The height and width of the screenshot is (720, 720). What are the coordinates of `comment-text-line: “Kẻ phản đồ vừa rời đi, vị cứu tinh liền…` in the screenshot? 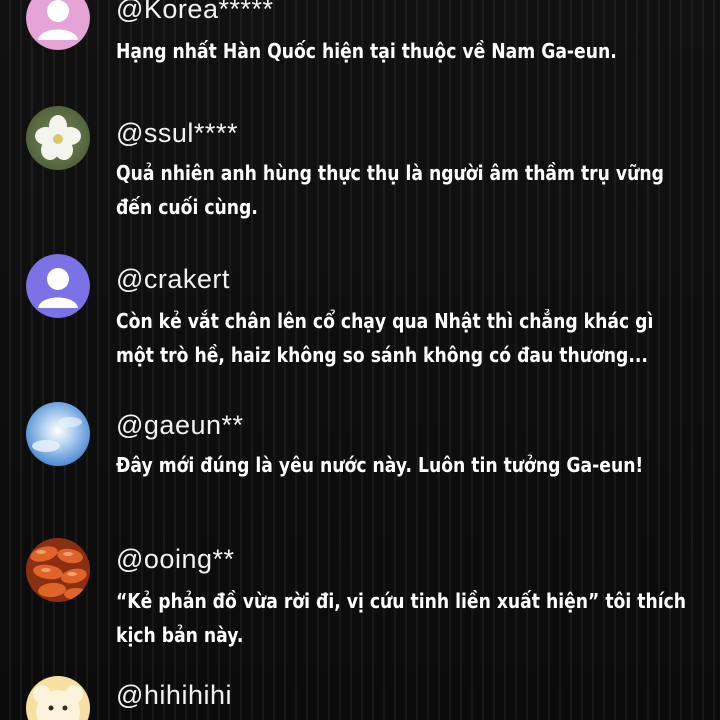 It's located at (401, 601).